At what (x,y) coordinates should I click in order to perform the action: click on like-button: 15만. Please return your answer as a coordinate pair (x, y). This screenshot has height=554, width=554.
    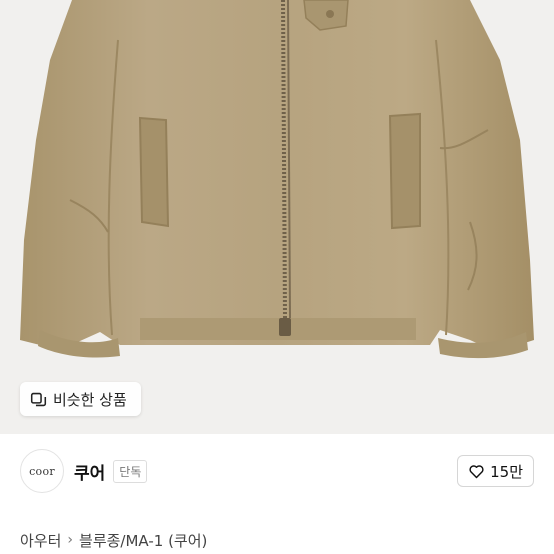
    Looking at the image, I should click on (495, 471).